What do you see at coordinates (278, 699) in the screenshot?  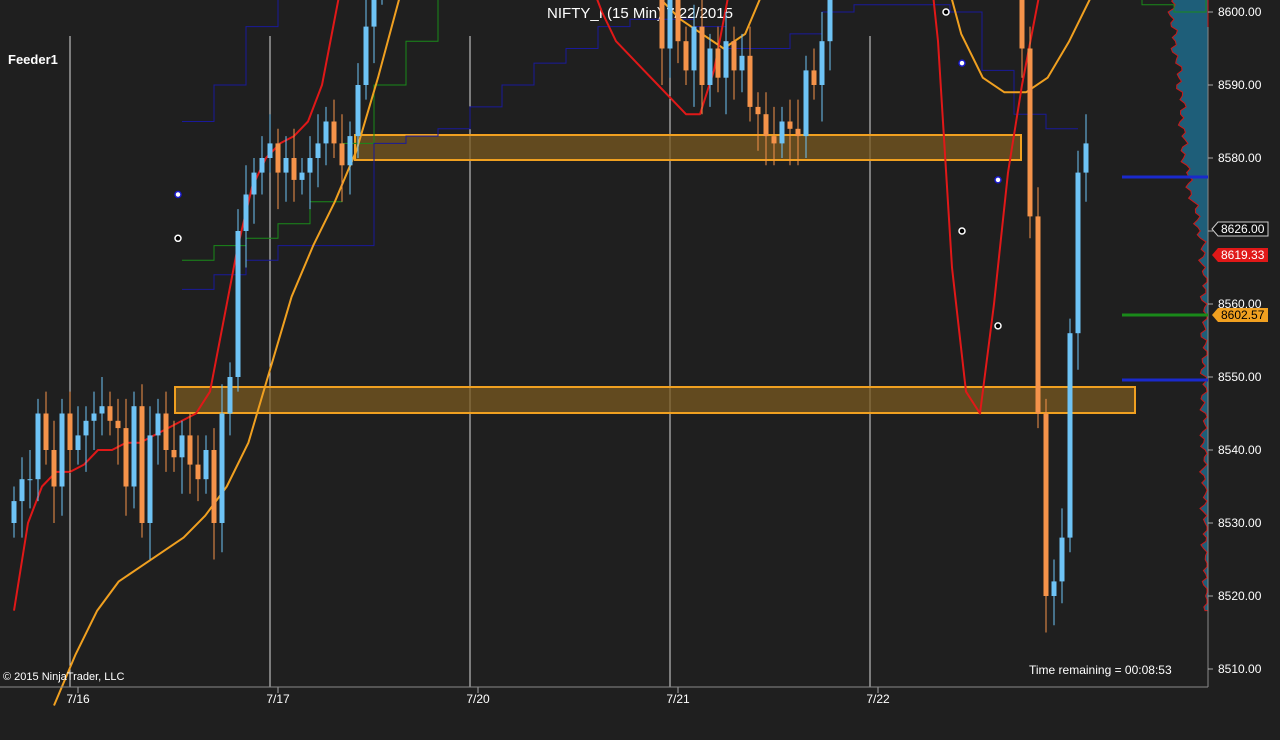 I see `x-tick-label: 7/17` at bounding box center [278, 699].